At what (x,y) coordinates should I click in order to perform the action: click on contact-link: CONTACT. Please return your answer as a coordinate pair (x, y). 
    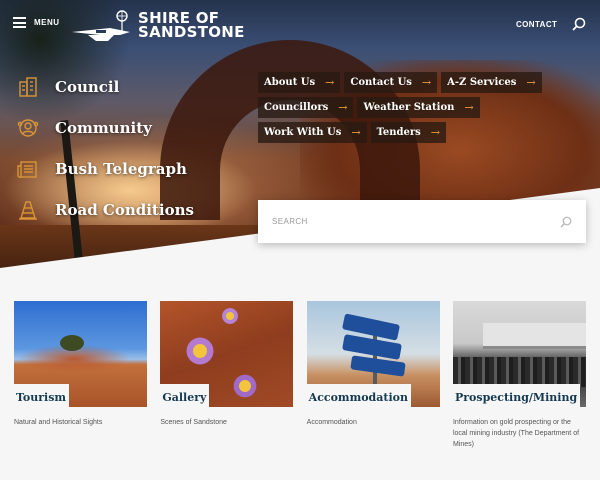
    Looking at the image, I should click on (536, 24).